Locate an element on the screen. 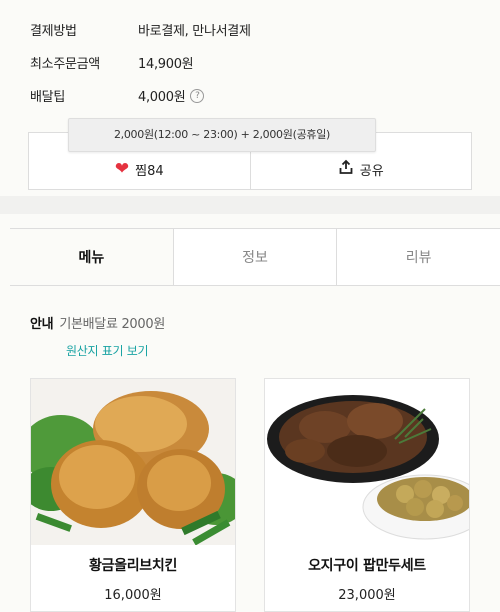  min-order-label: 최소주문금액 is located at coordinates (65, 64).